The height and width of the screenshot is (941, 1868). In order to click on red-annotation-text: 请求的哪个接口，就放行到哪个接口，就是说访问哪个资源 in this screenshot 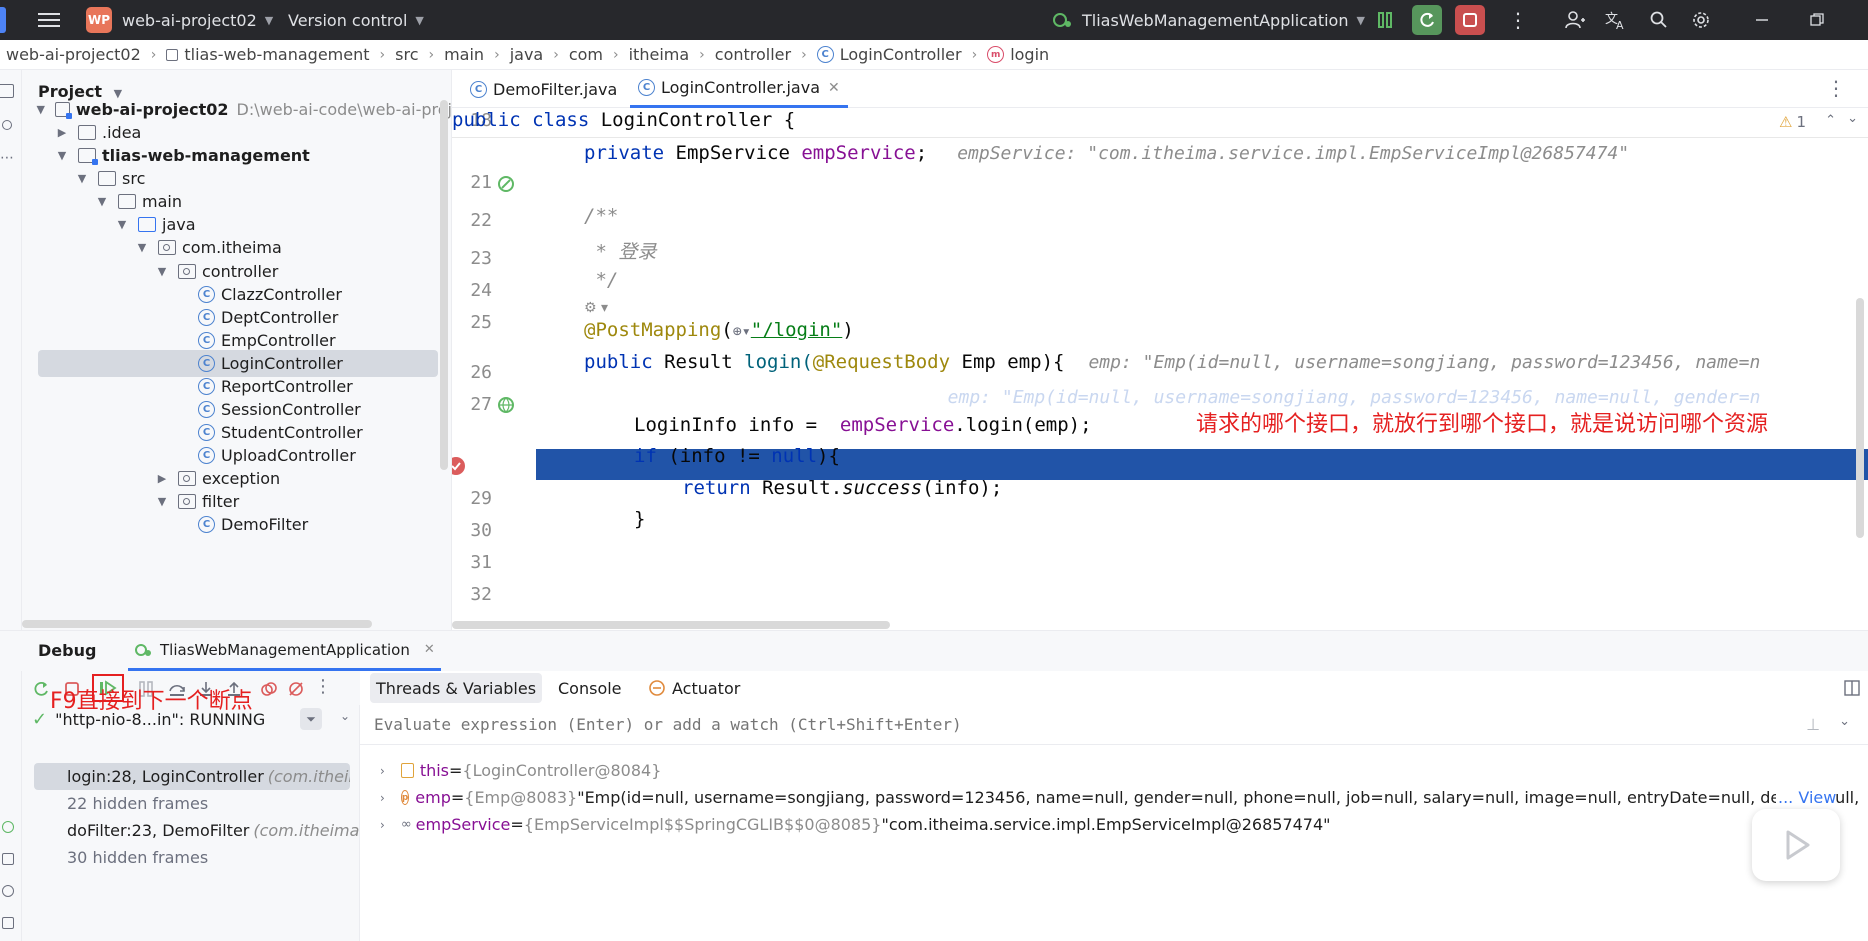, I will do `click(1482, 424)`.